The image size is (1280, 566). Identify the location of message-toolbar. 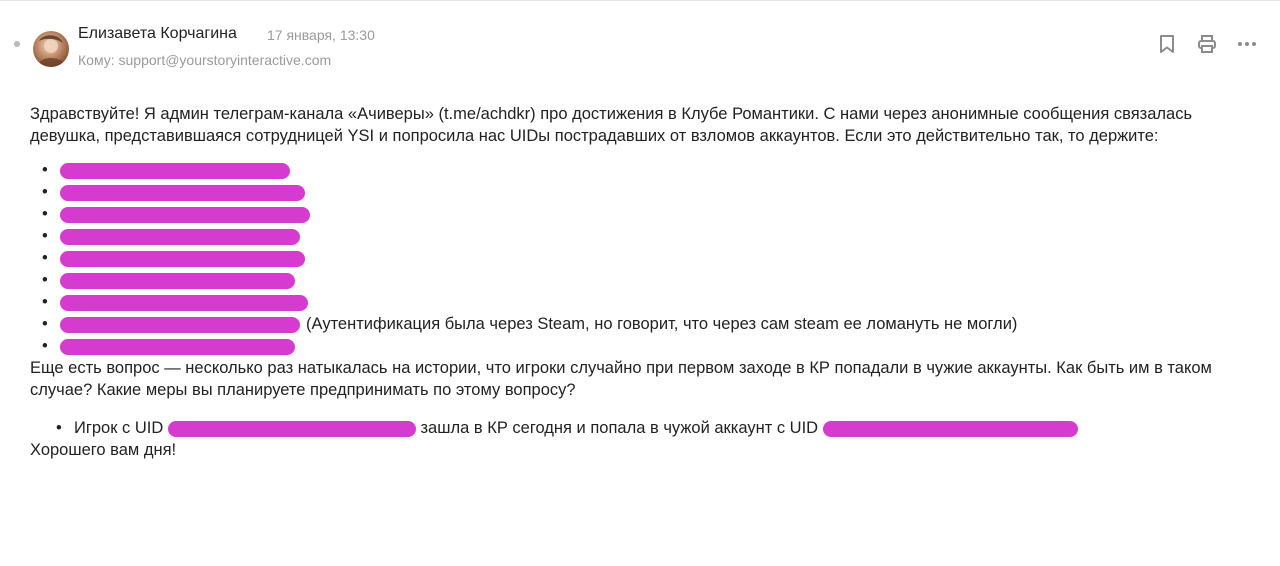
(1207, 44).